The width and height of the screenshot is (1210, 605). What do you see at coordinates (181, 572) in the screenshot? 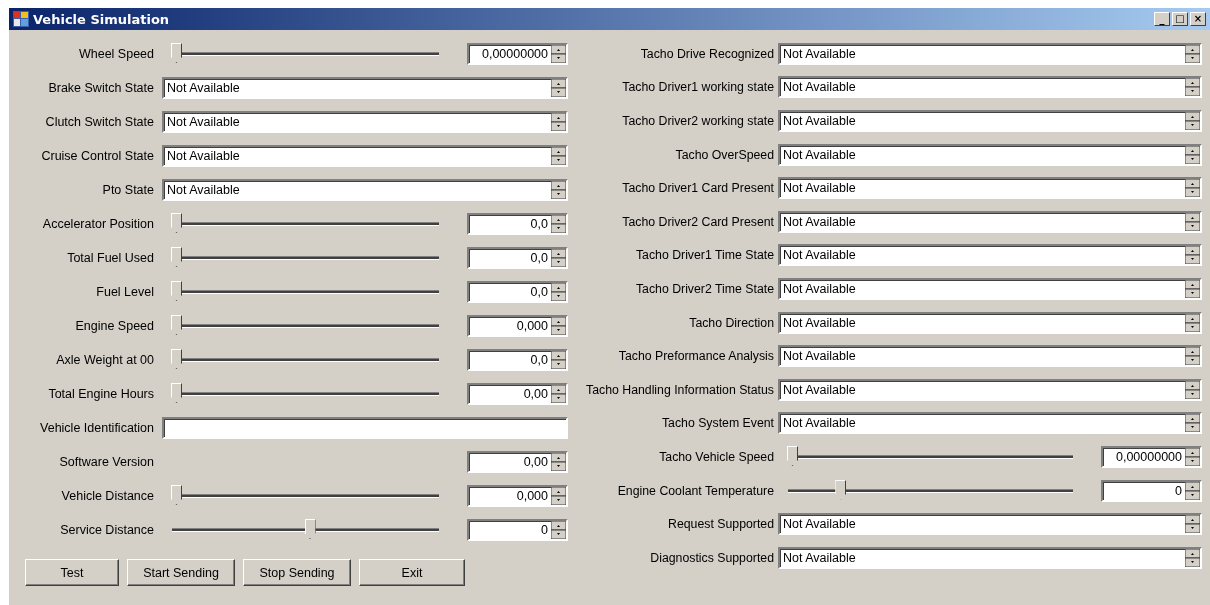
I see `push-button: Start Sending` at bounding box center [181, 572].